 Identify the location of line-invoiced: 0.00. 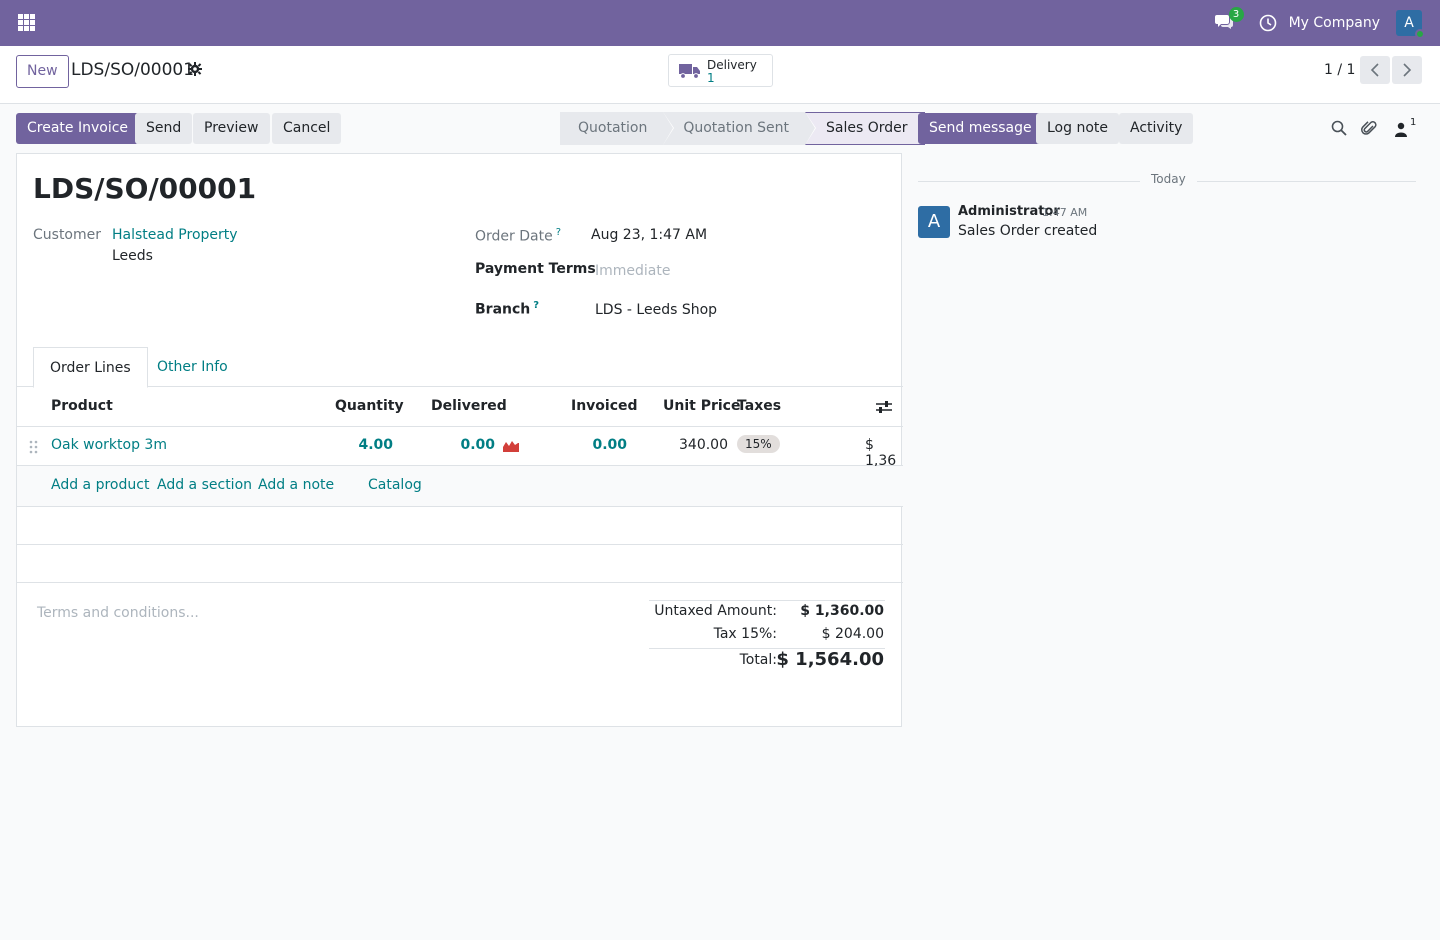
(609, 445).